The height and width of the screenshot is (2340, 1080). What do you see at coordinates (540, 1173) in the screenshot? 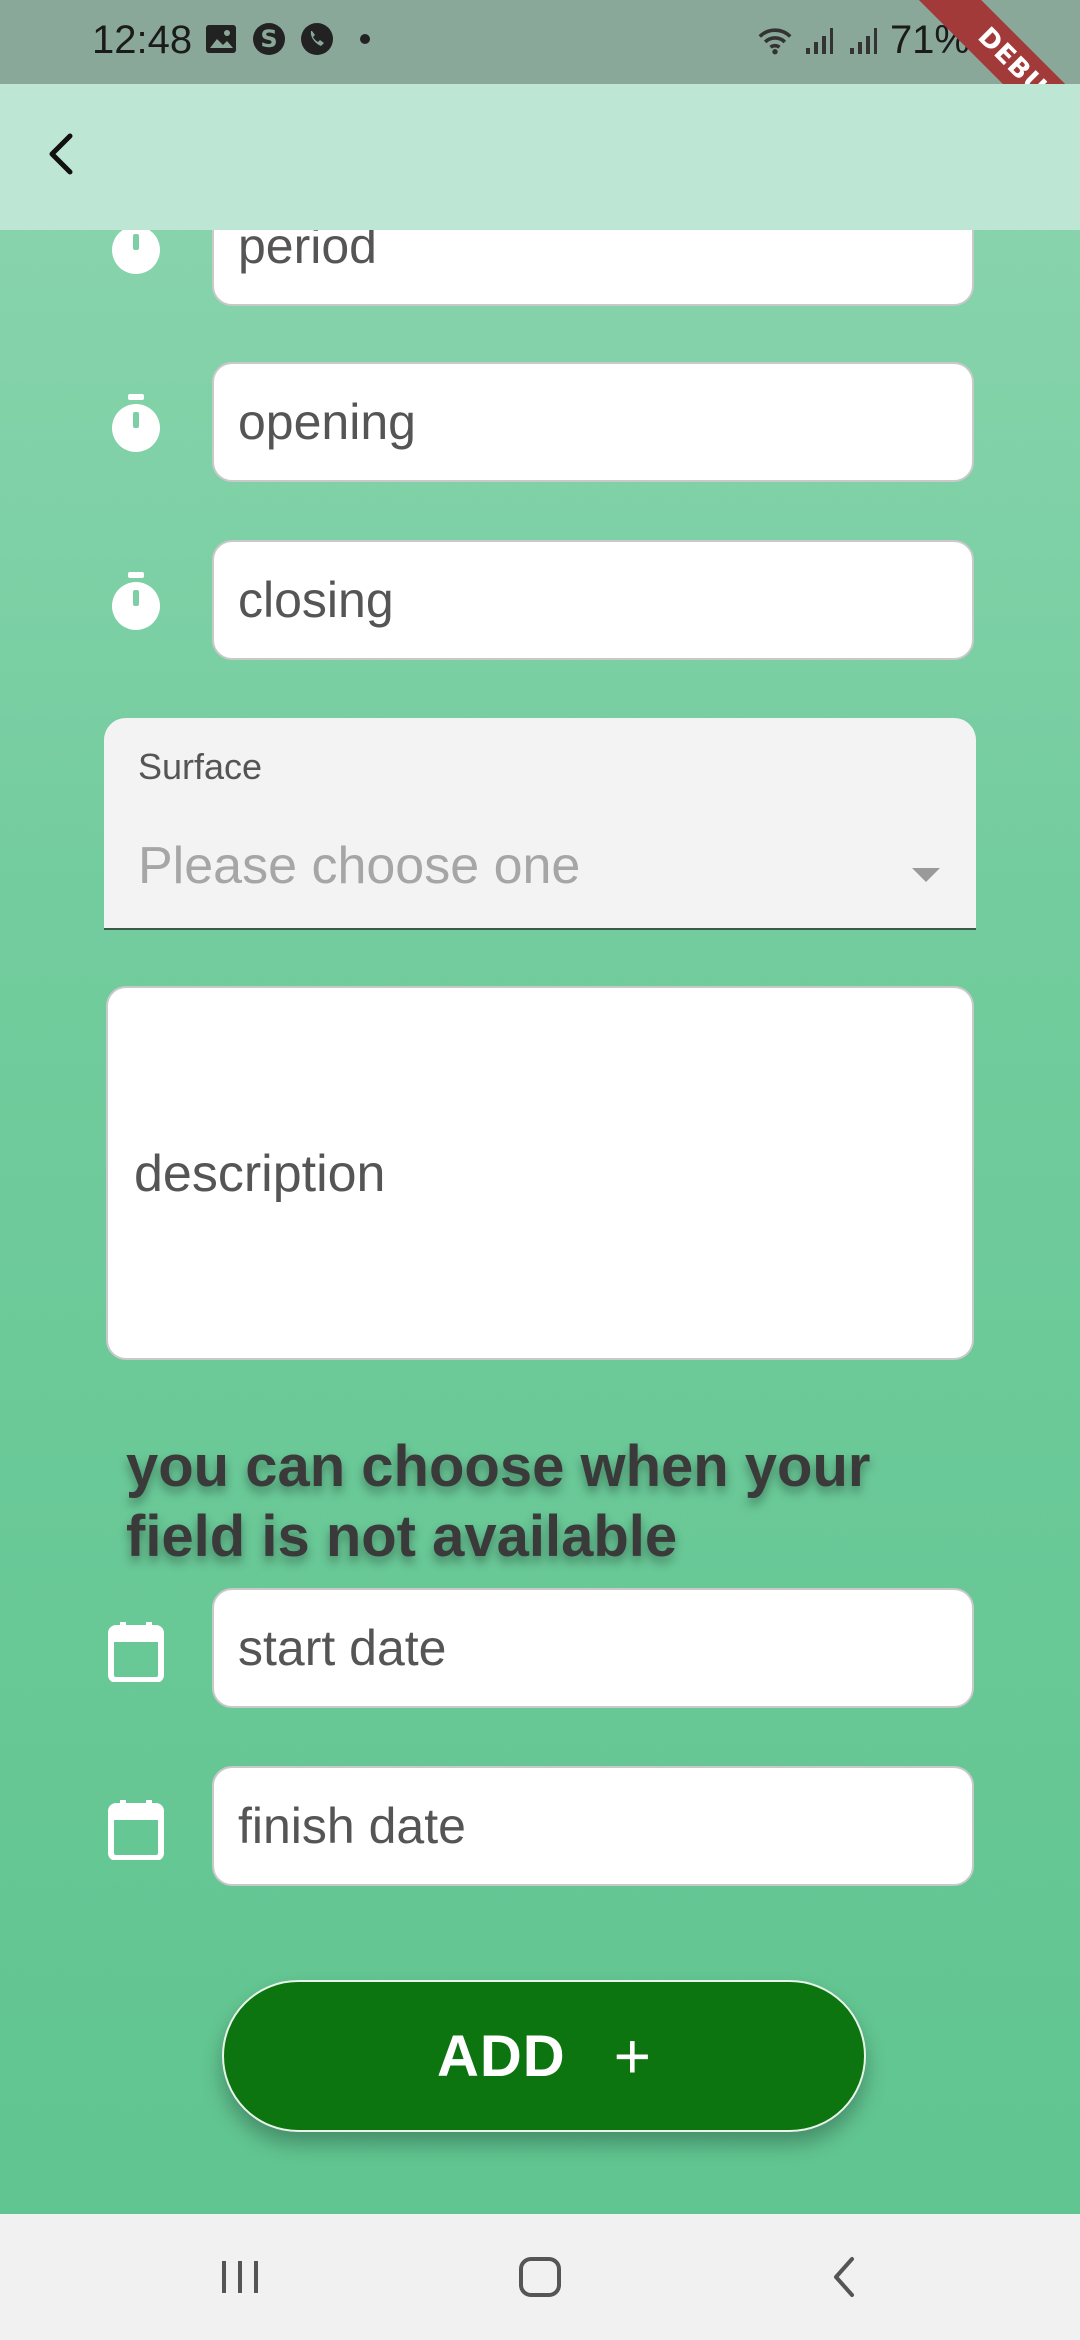
I see `description-field: description` at bounding box center [540, 1173].